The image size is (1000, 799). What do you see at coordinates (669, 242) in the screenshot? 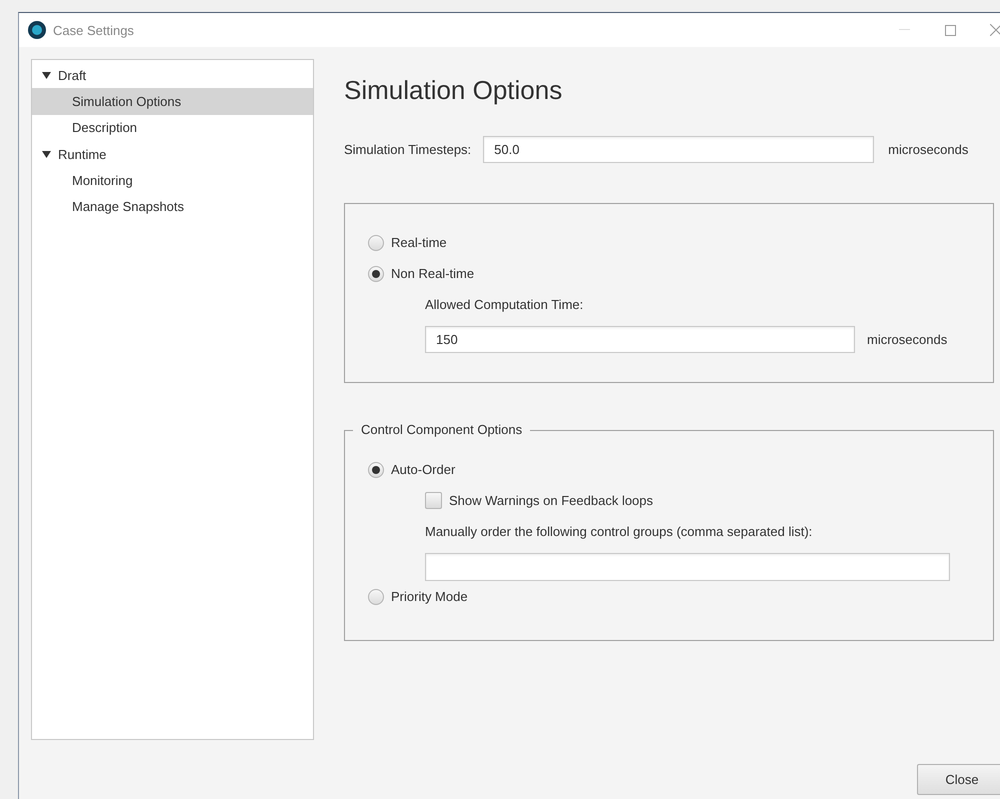
I see `radio-option: Real-time` at bounding box center [669, 242].